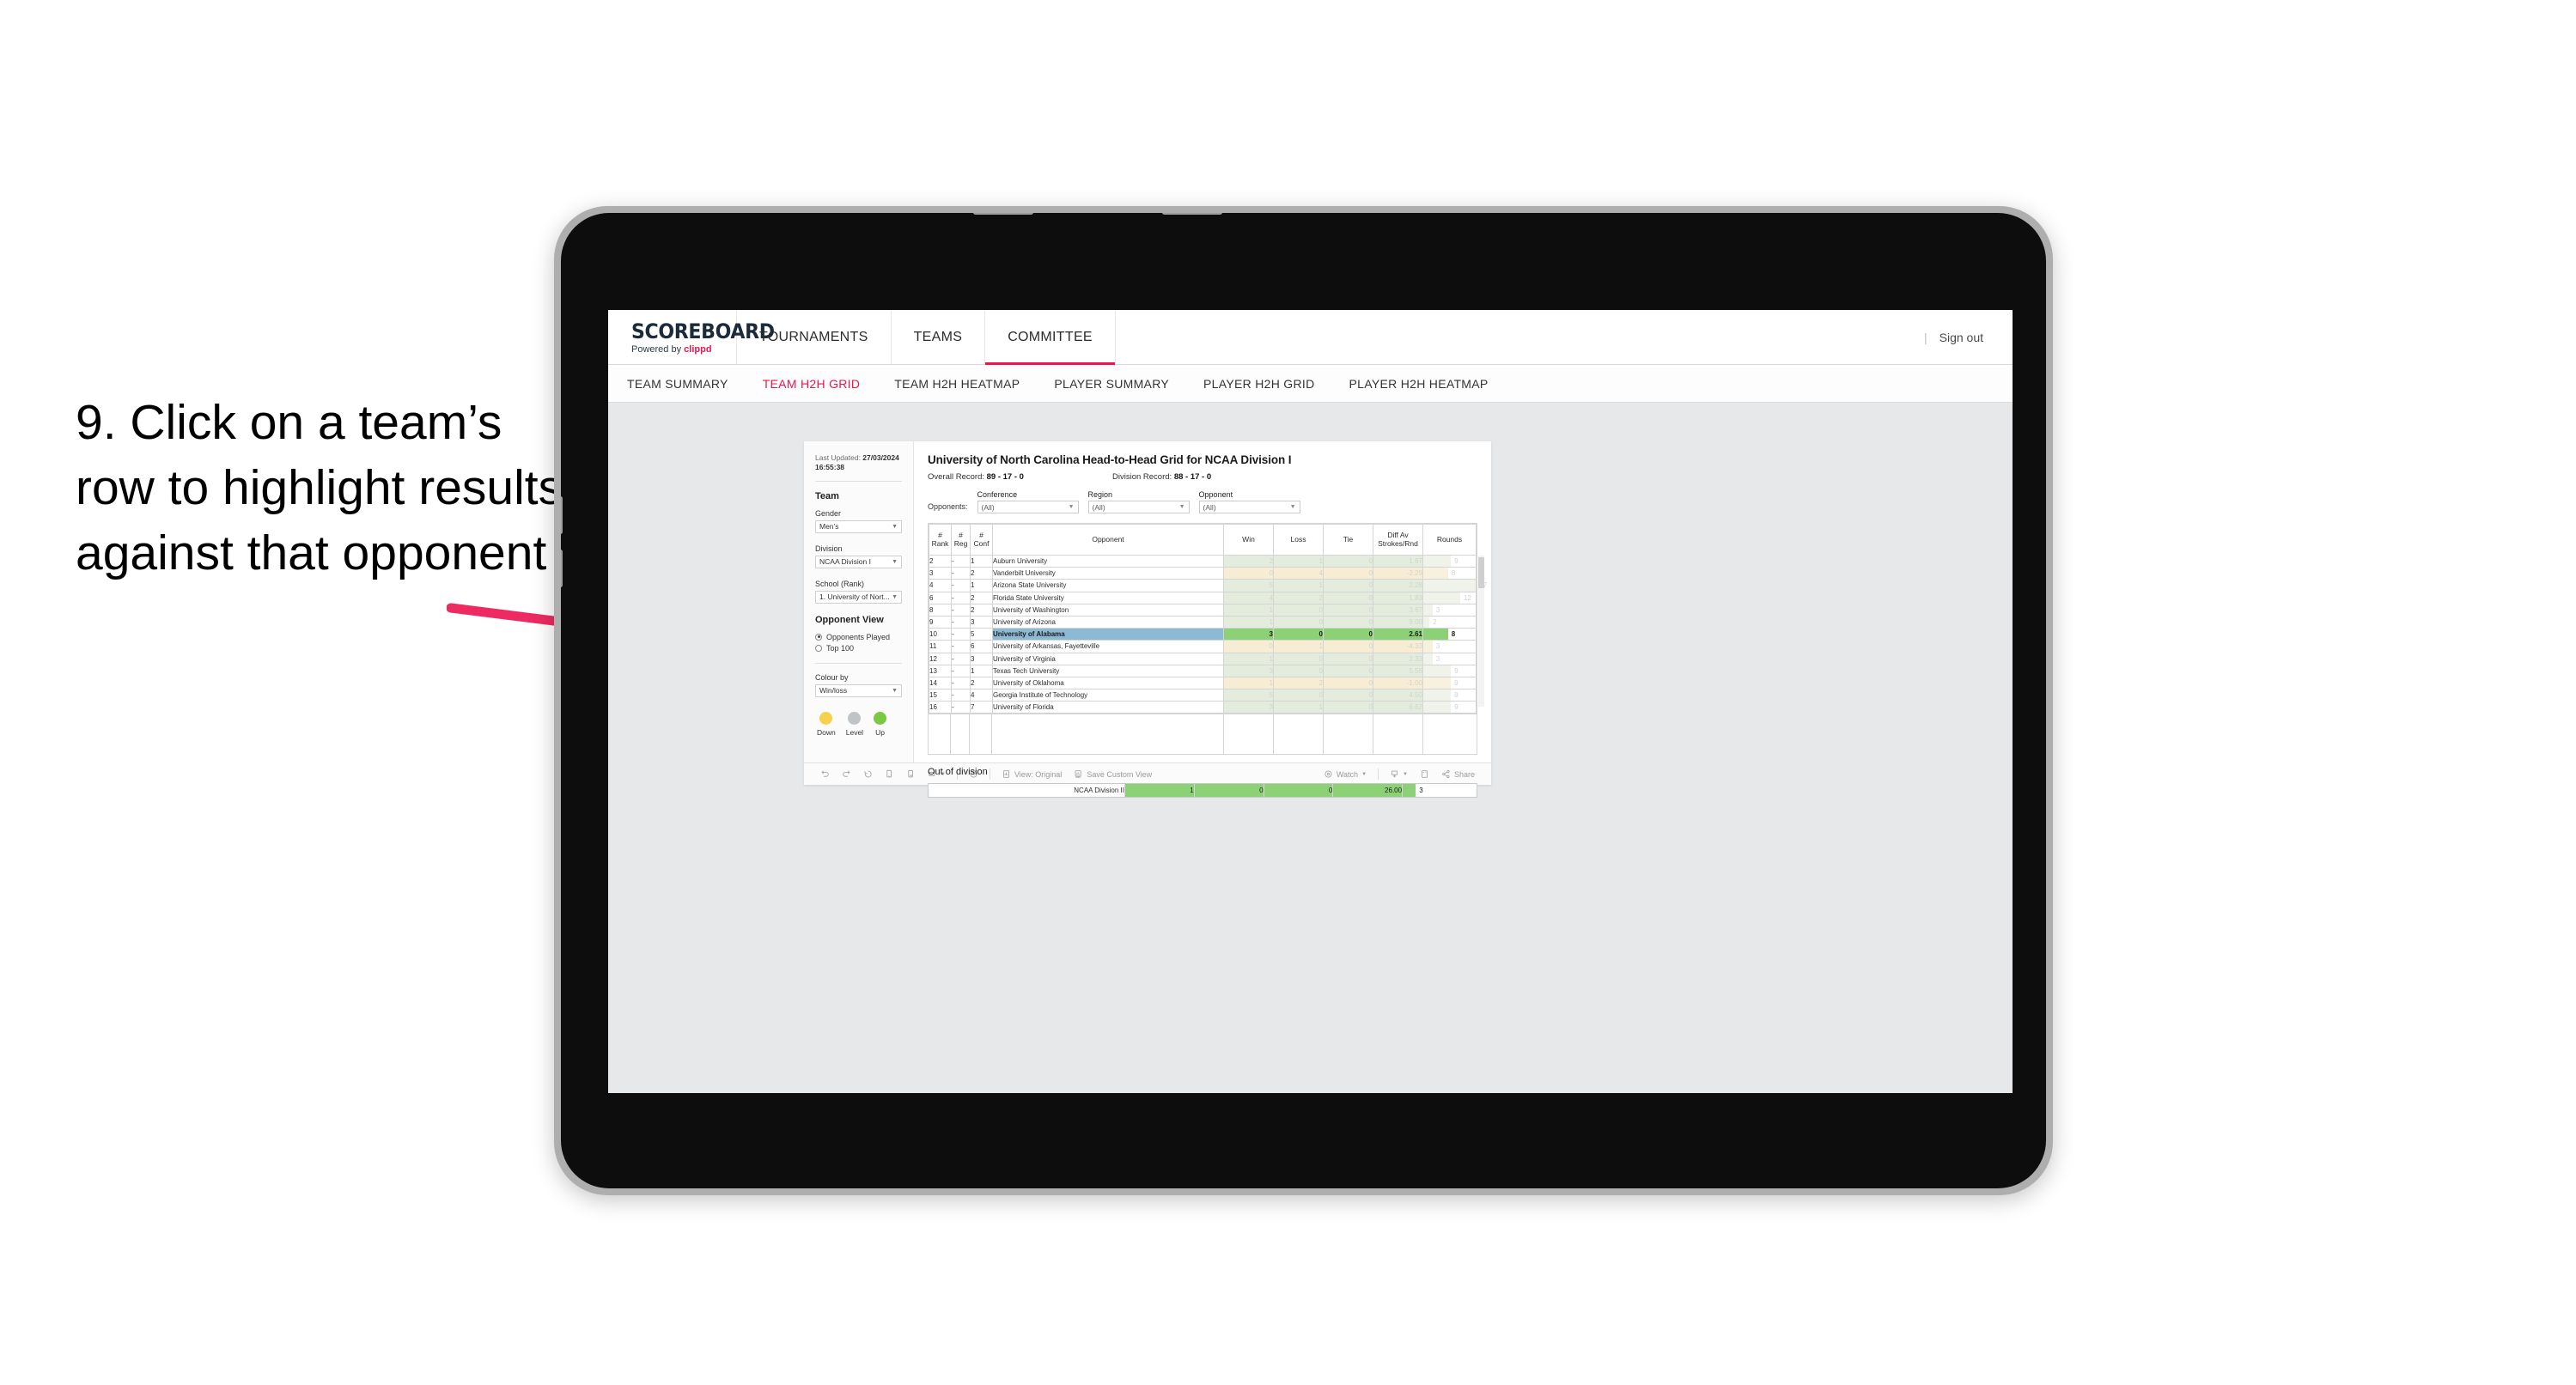  I want to click on cell-loss: 2, so click(1298, 683).